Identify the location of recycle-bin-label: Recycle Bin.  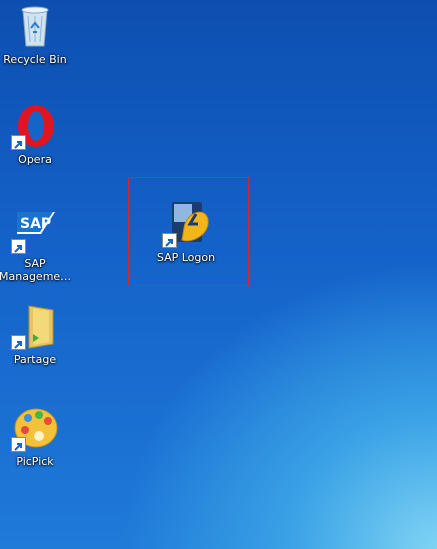
(35, 59).